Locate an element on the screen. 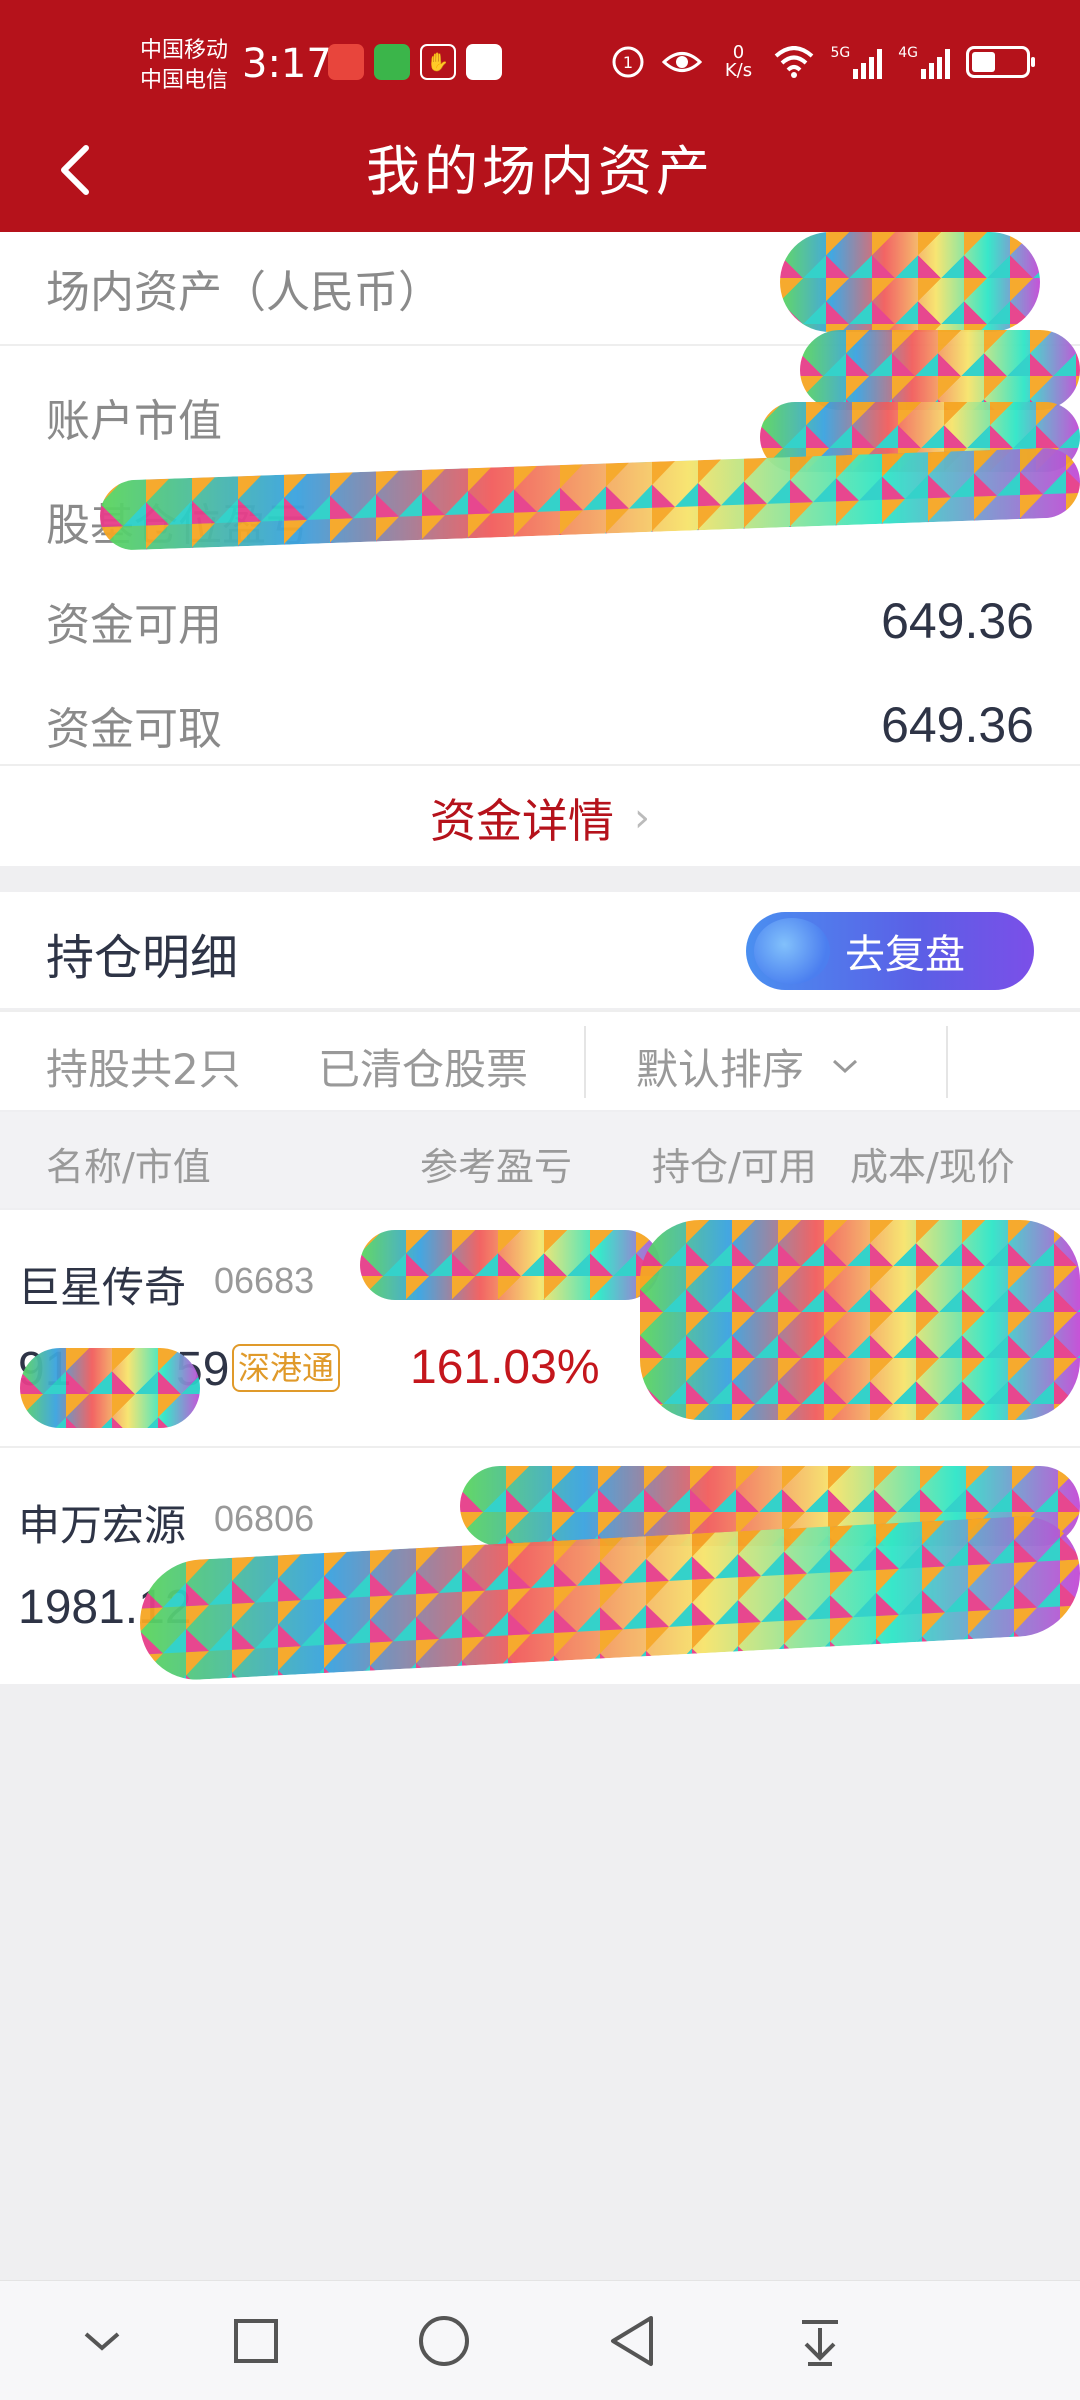 The image size is (1080, 2400). huawei-app-icon is located at coordinates (346, 62).